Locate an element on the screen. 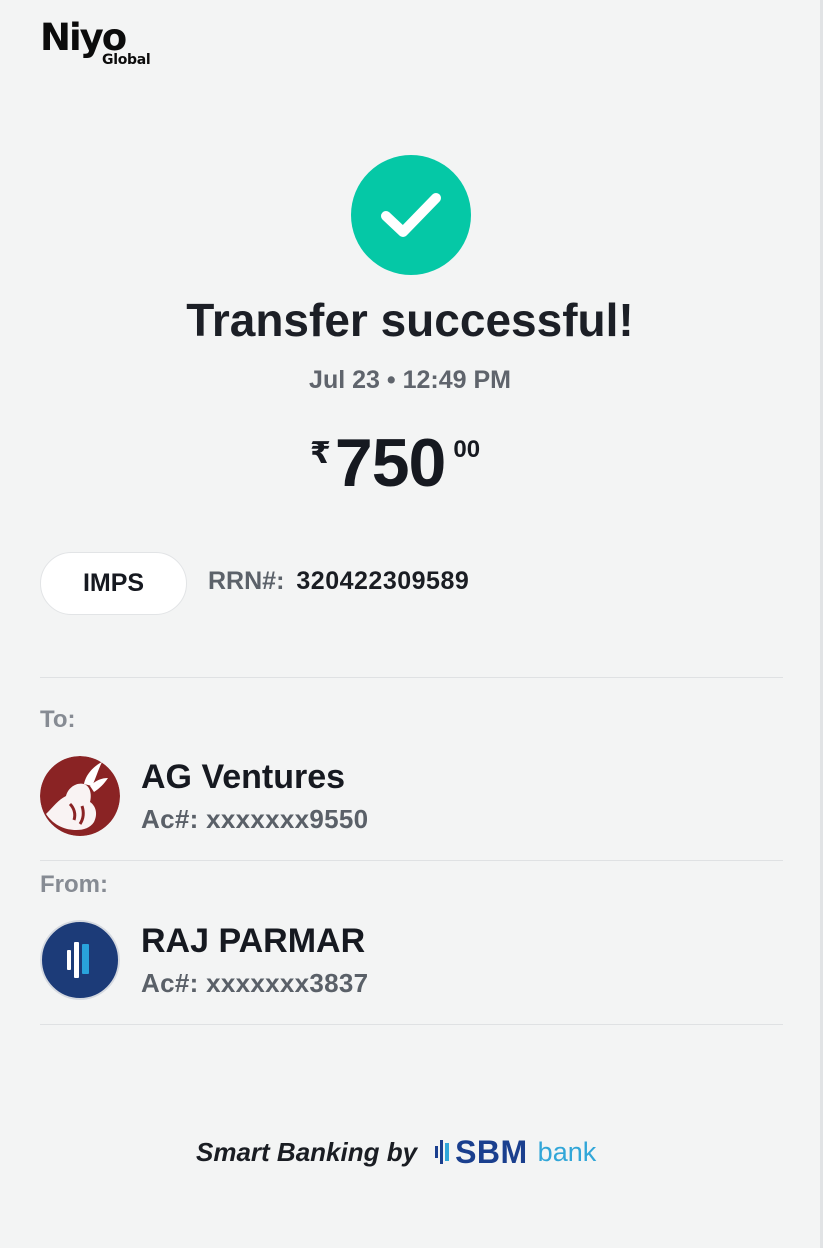  divider-bottom is located at coordinates (411, 1024).